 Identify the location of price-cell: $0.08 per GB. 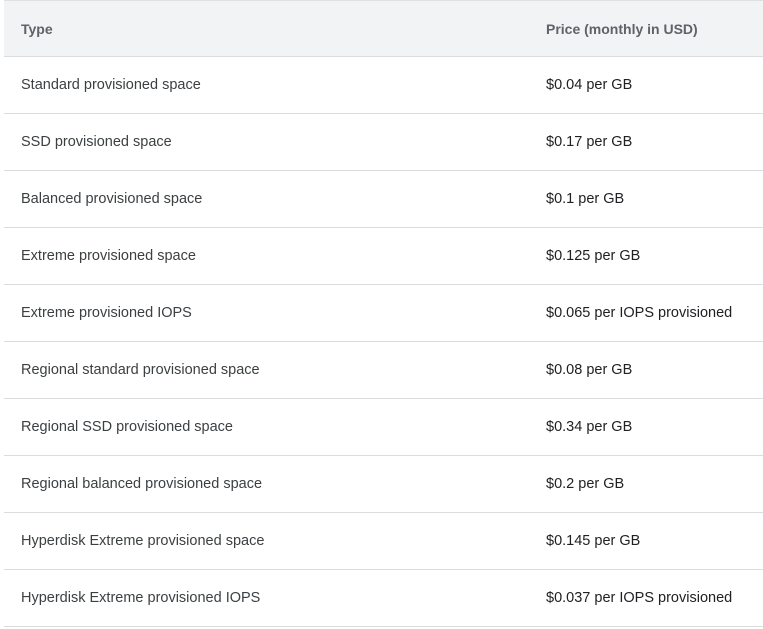
(645, 370).